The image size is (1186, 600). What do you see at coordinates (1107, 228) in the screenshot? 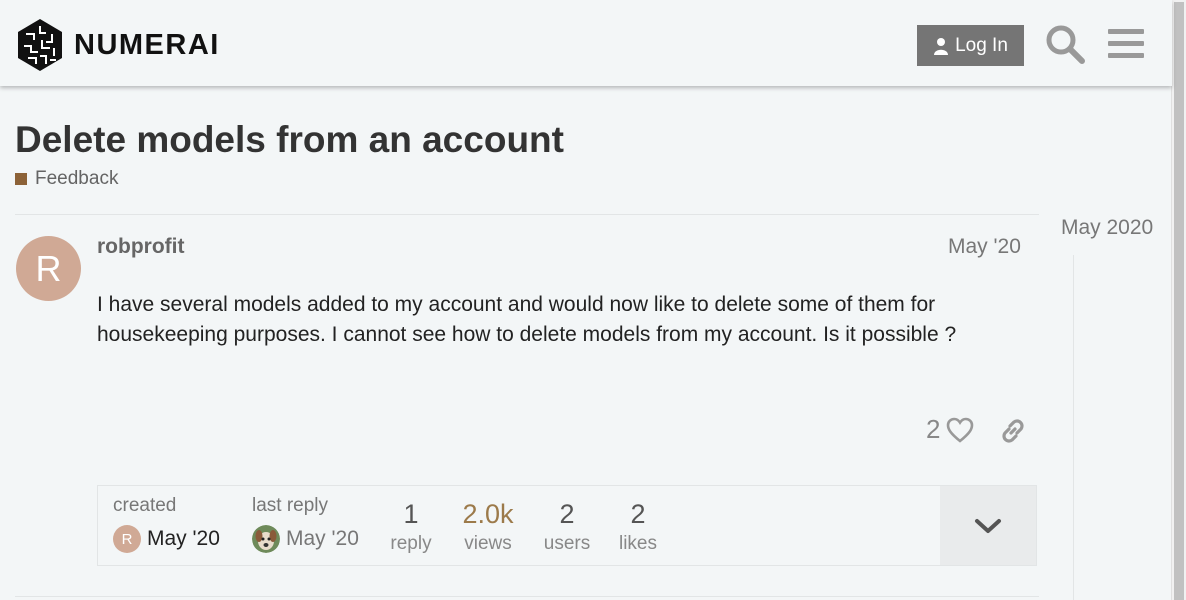
I see `timeline-date: May 2020` at bounding box center [1107, 228].